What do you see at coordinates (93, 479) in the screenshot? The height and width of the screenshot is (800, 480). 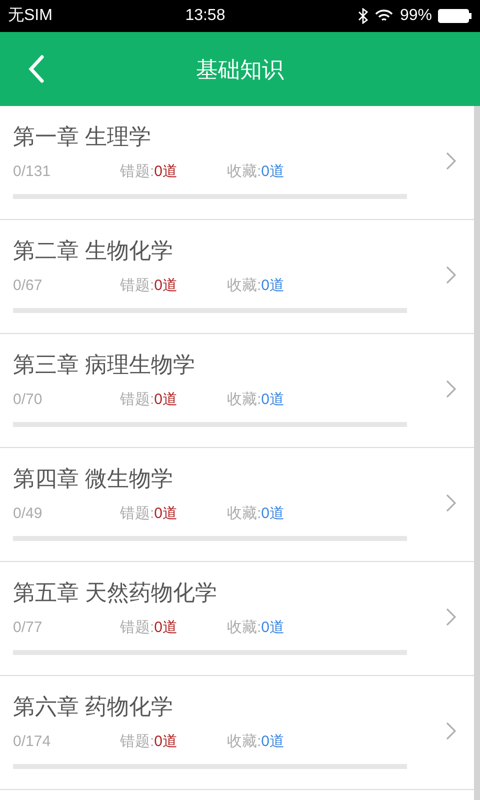 I see `chapter-title: 第四章 微生物学` at bounding box center [93, 479].